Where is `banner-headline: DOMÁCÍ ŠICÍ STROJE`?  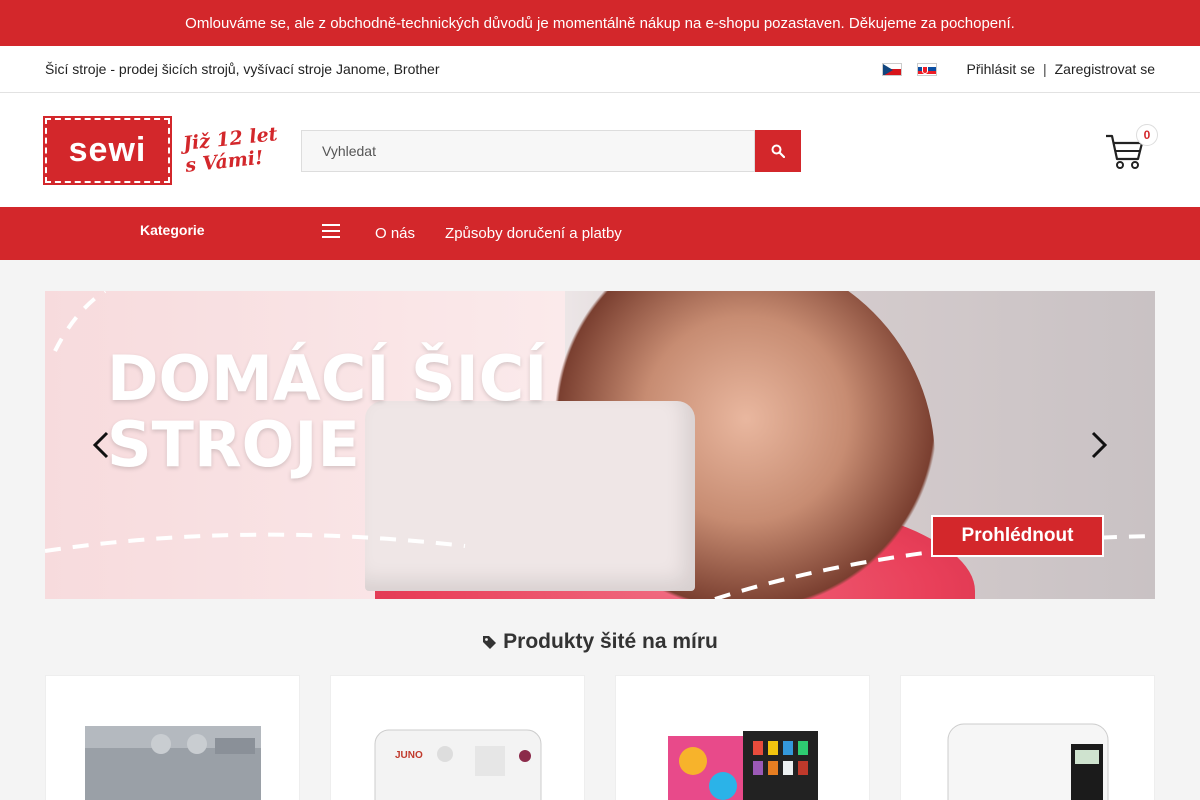
banner-headline: DOMÁCÍ ŠICÍ STROJE is located at coordinates (327, 411).